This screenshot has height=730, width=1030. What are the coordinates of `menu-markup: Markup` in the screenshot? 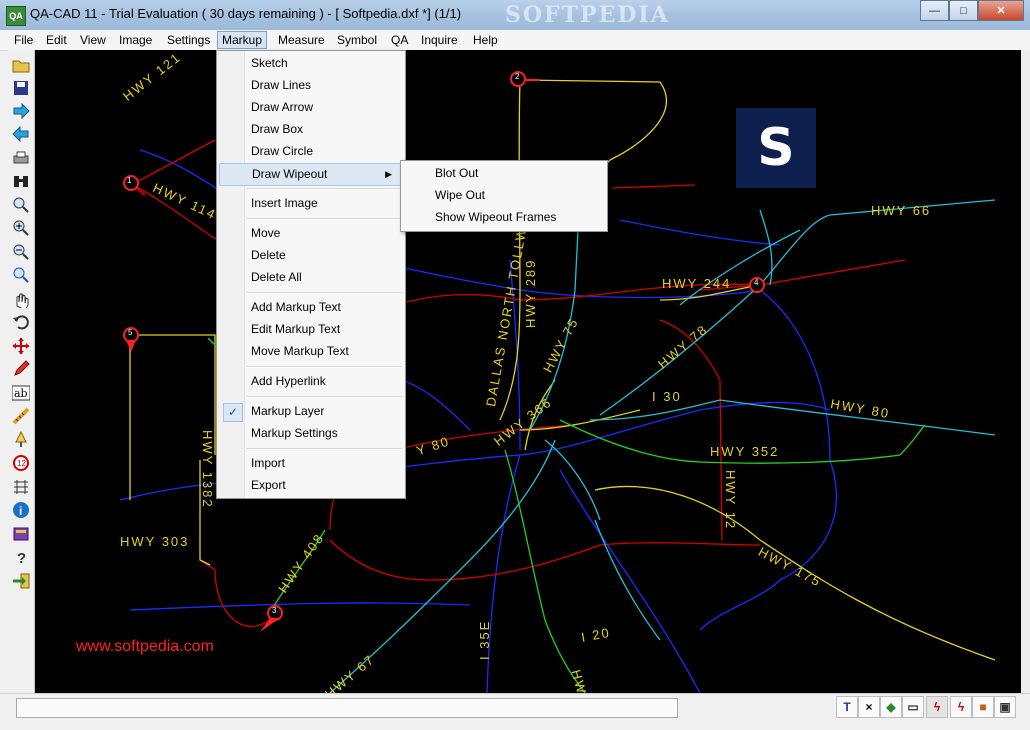 It's located at (242, 40).